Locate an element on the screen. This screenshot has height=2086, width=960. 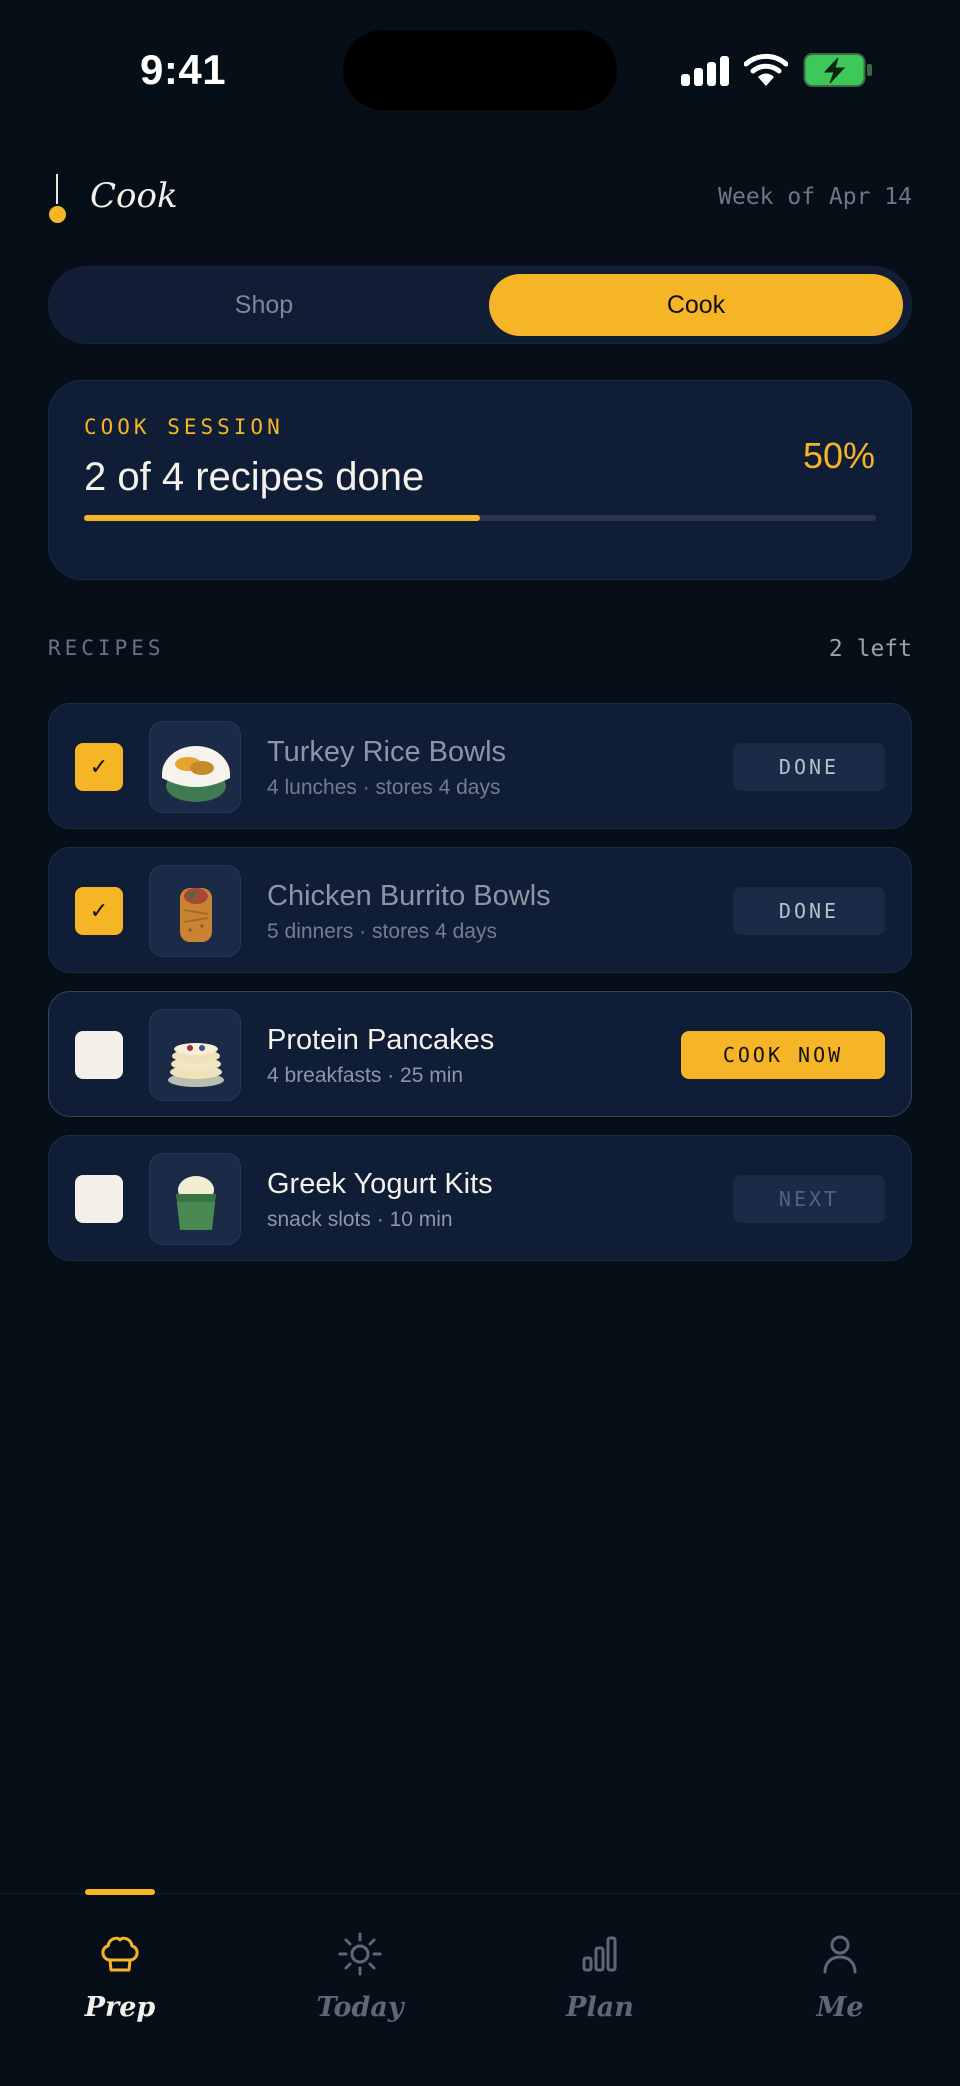
recipe-title: Turkey Rice Bowls is located at coordinates (387, 752).